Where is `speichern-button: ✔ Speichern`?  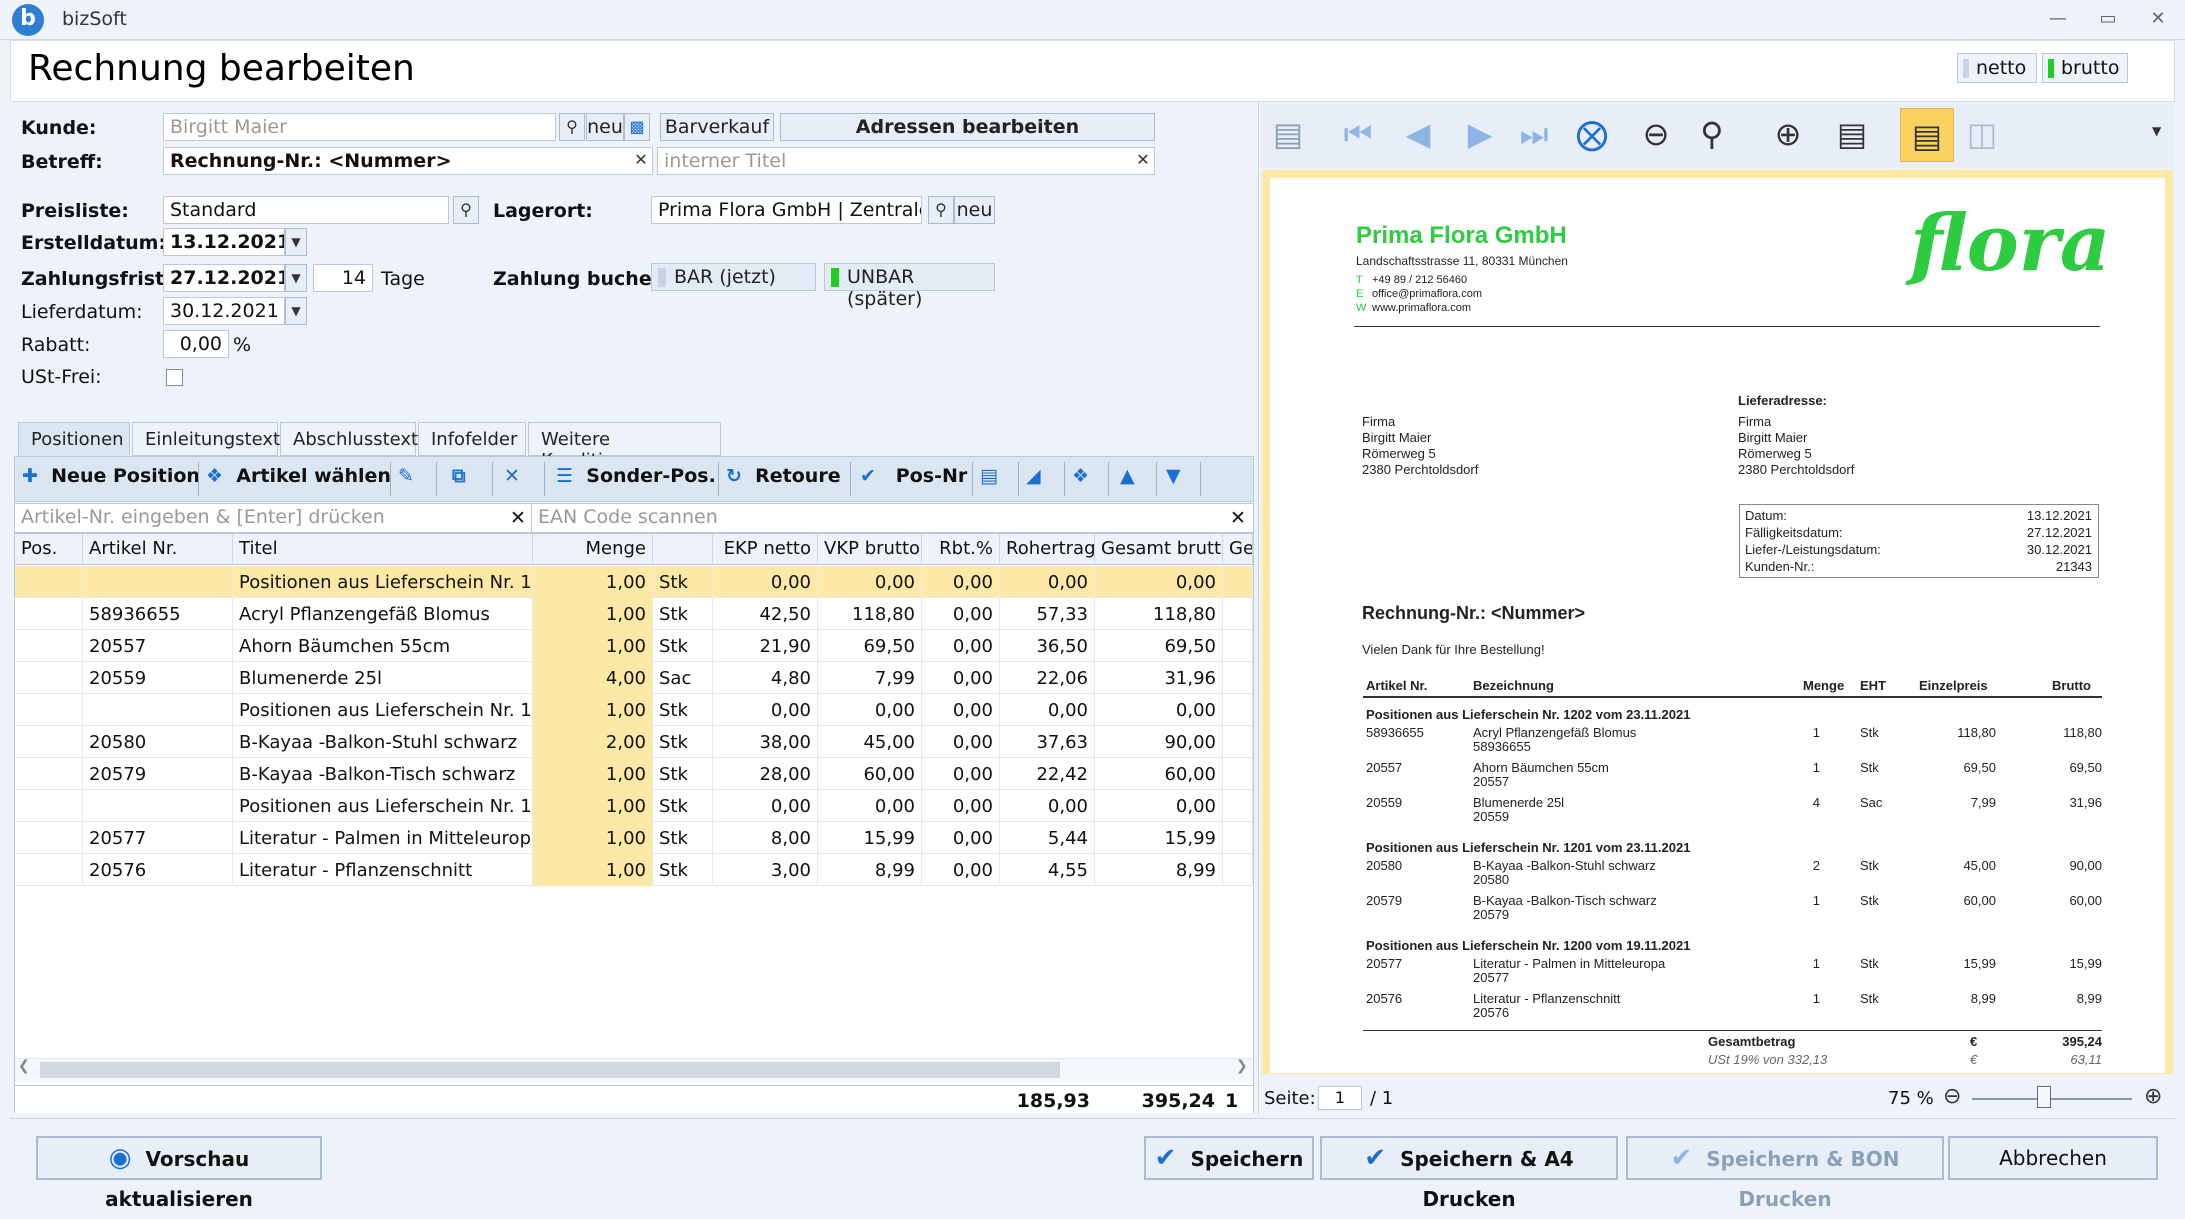 speichern-button: ✔ Speichern is located at coordinates (1229, 1158).